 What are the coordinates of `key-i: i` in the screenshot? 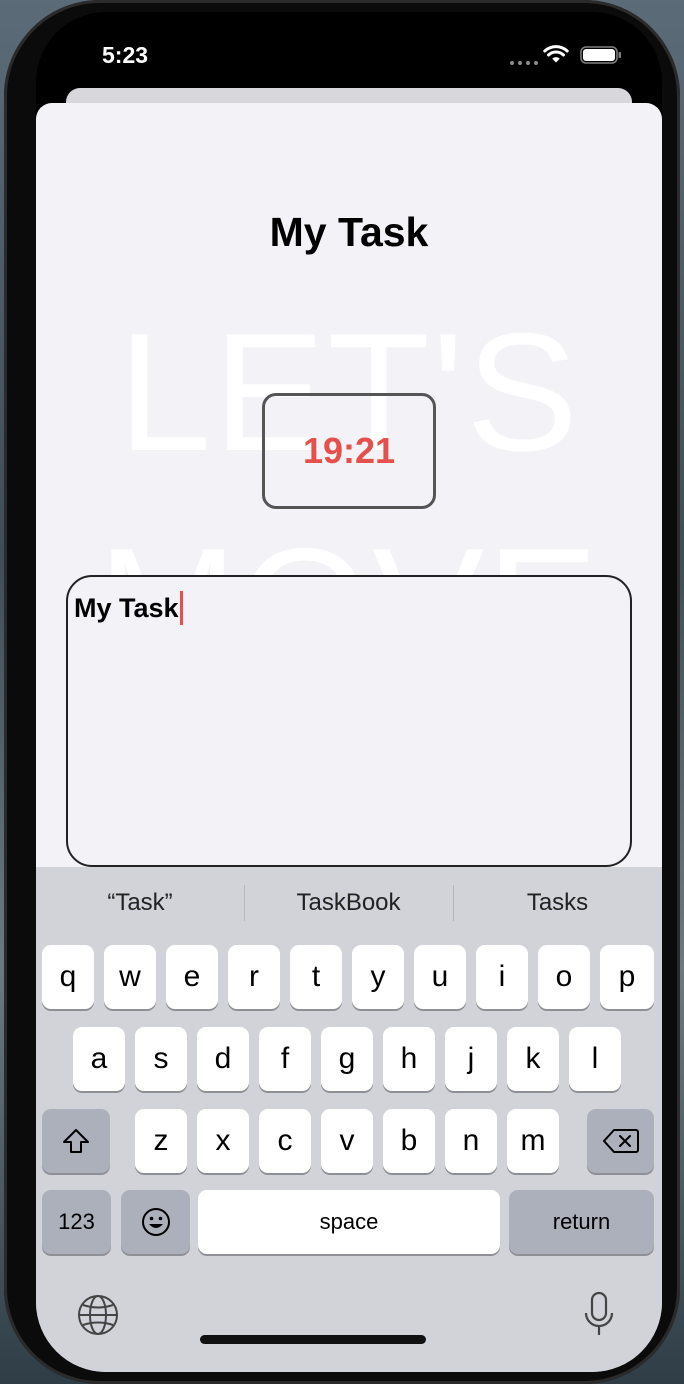 It's located at (502, 977).